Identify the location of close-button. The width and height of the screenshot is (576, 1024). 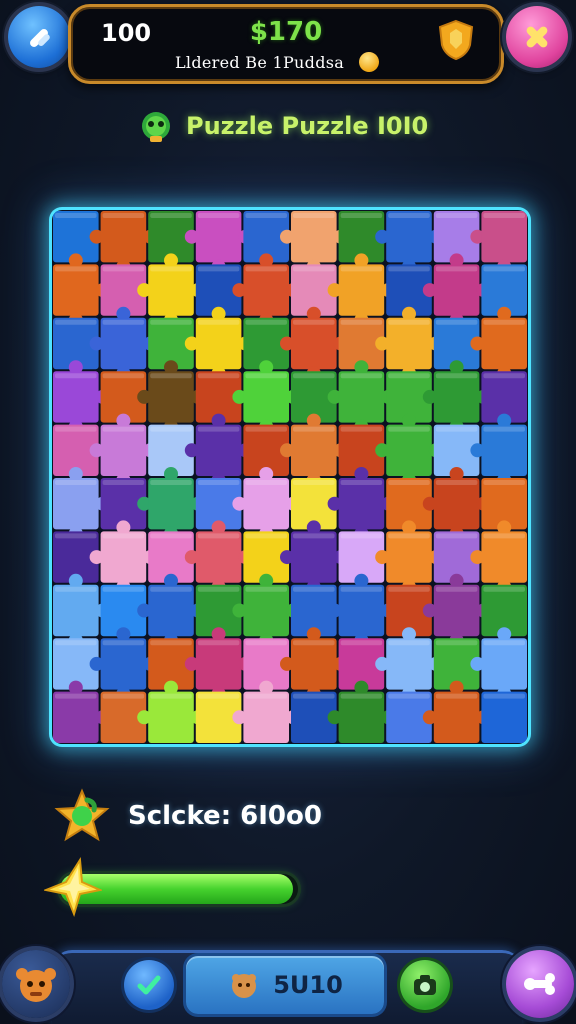
(537, 37).